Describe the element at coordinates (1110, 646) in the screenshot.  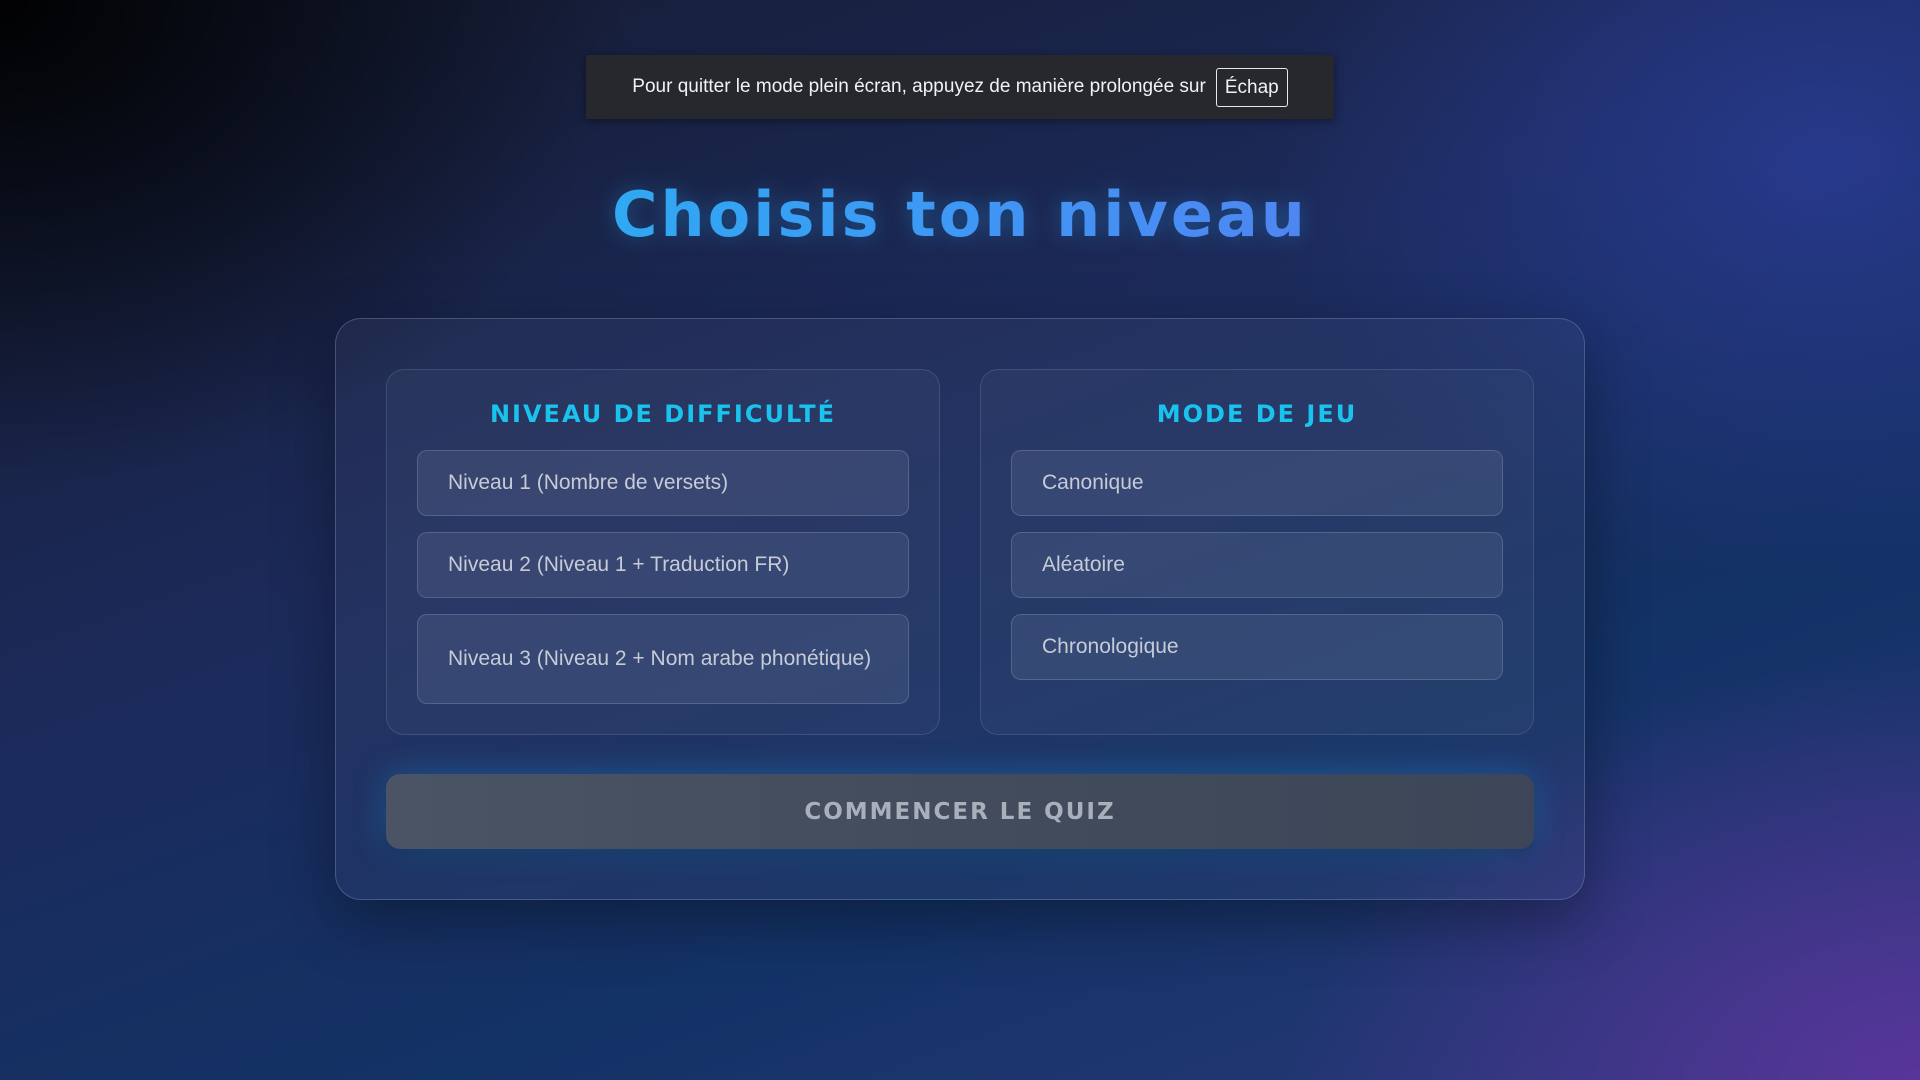
I see `game-mode-option-label: Chronologique` at that location.